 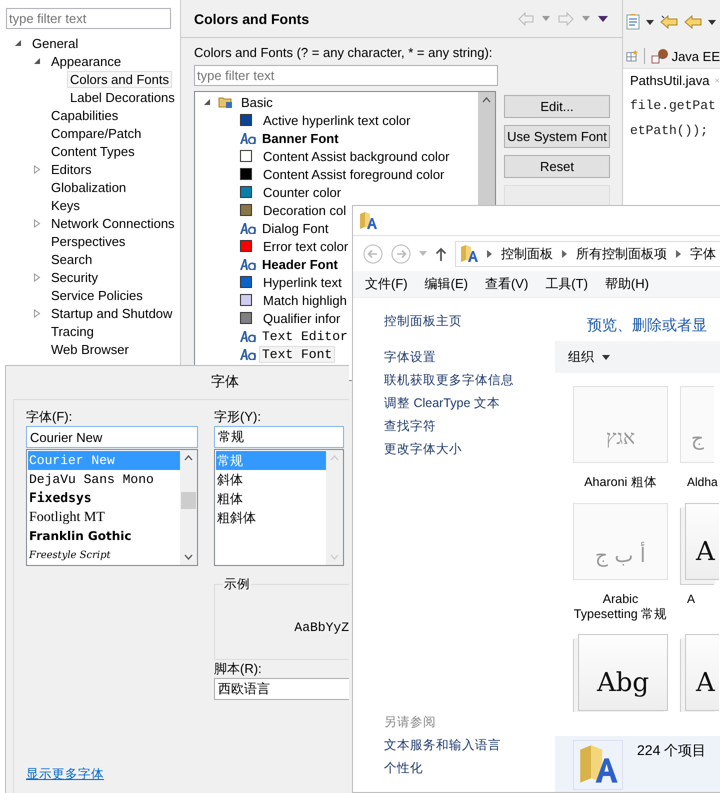 What do you see at coordinates (703, 253) in the screenshot?
I see `breadcrumb: 字体` at bounding box center [703, 253].